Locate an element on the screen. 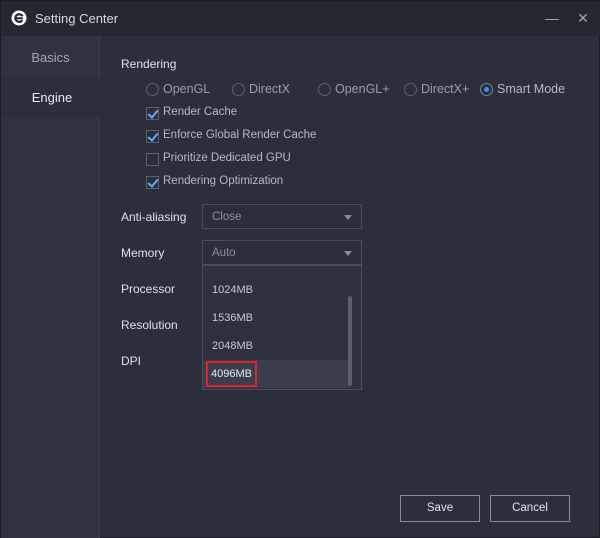 This screenshot has width=600, height=538. memory-option-1536: 1536MB is located at coordinates (277, 318).